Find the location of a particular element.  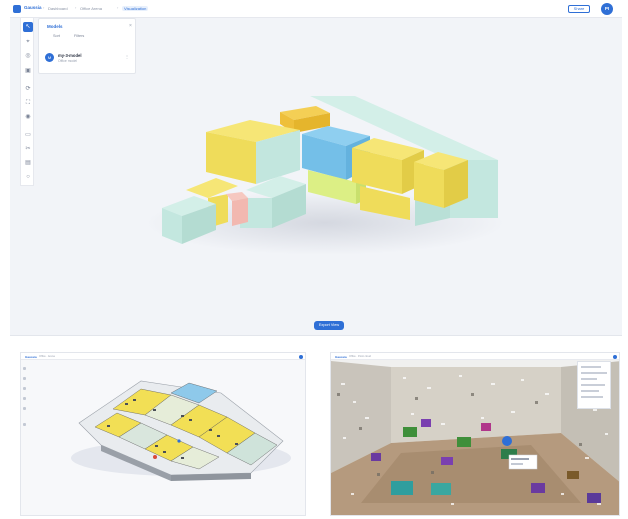

app-logo-icon is located at coordinates (17, 9).